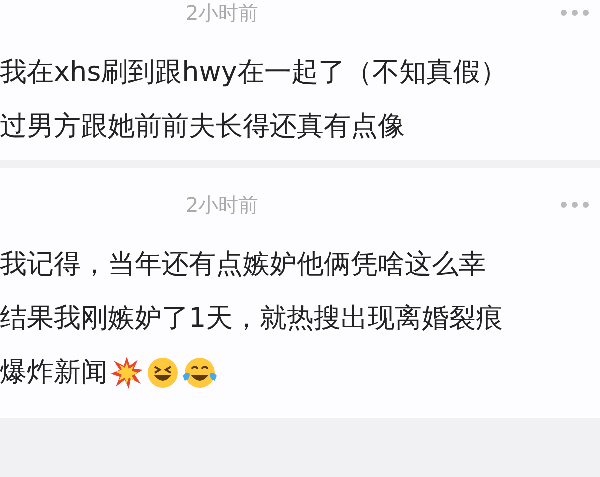 The height and width of the screenshot is (477, 600). What do you see at coordinates (243, 265) in the screenshot?
I see `comment-text: 我记得，当年还有点嫉妒他俩凭啥这么幸` at bounding box center [243, 265].